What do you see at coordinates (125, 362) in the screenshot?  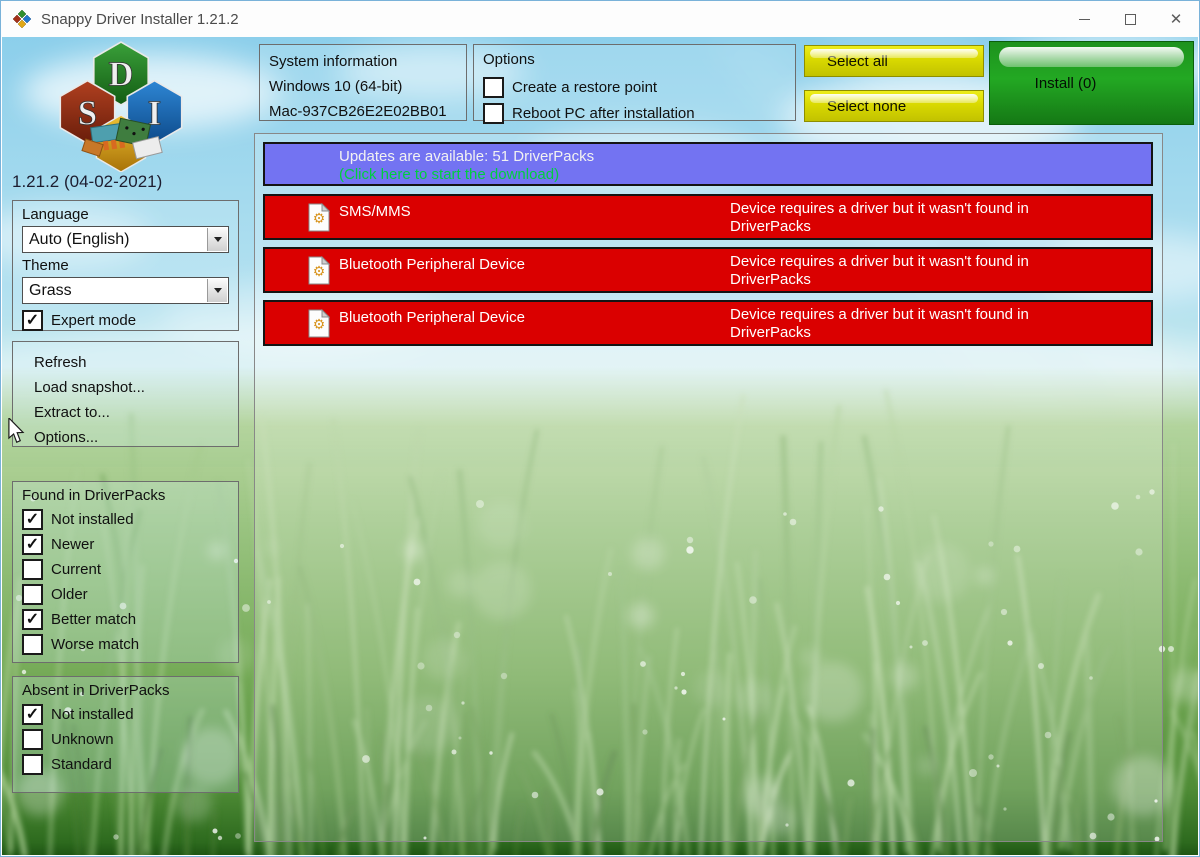 I see `menu-item-refresh: Refresh` at bounding box center [125, 362].